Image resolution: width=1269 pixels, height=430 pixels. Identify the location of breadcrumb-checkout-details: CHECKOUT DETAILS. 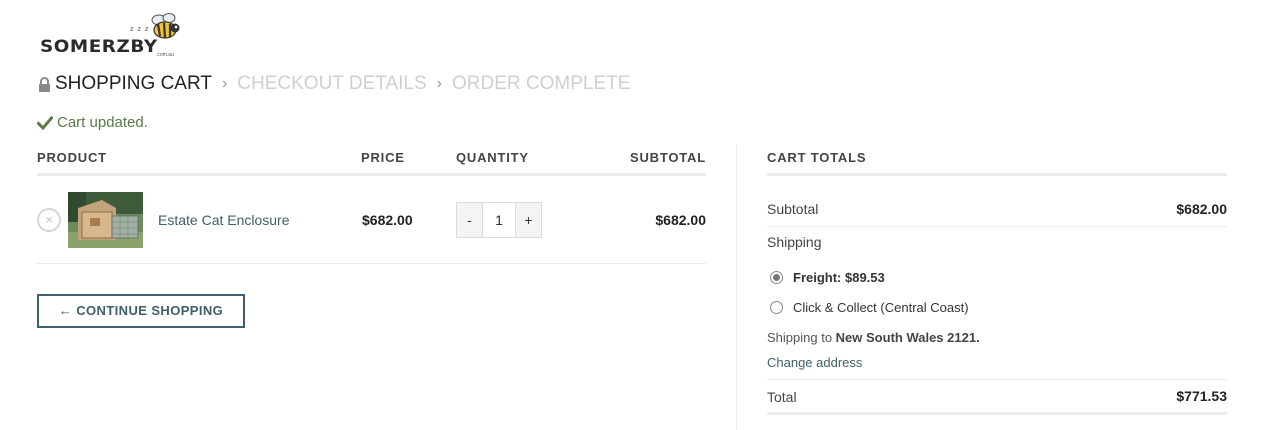
(331, 84).